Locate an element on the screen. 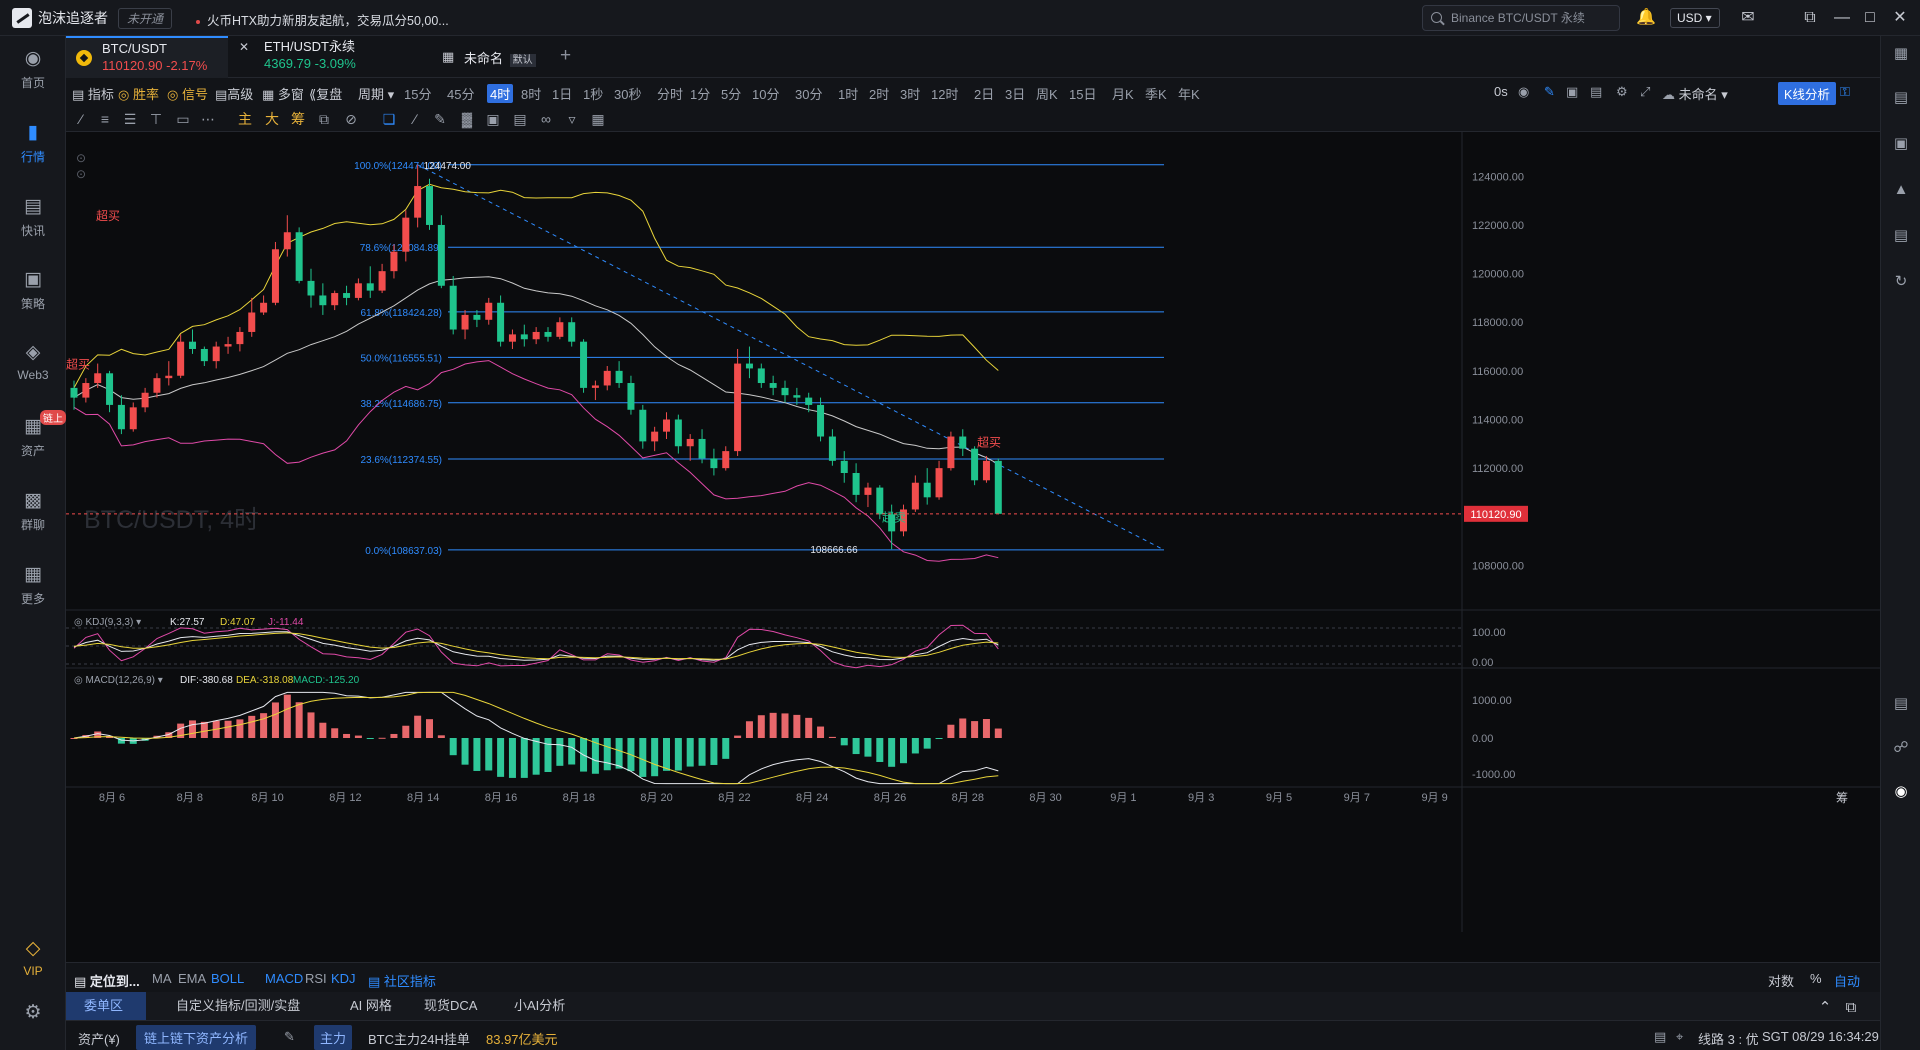  auto-scale-button: 自动 is located at coordinates (1847, 980).